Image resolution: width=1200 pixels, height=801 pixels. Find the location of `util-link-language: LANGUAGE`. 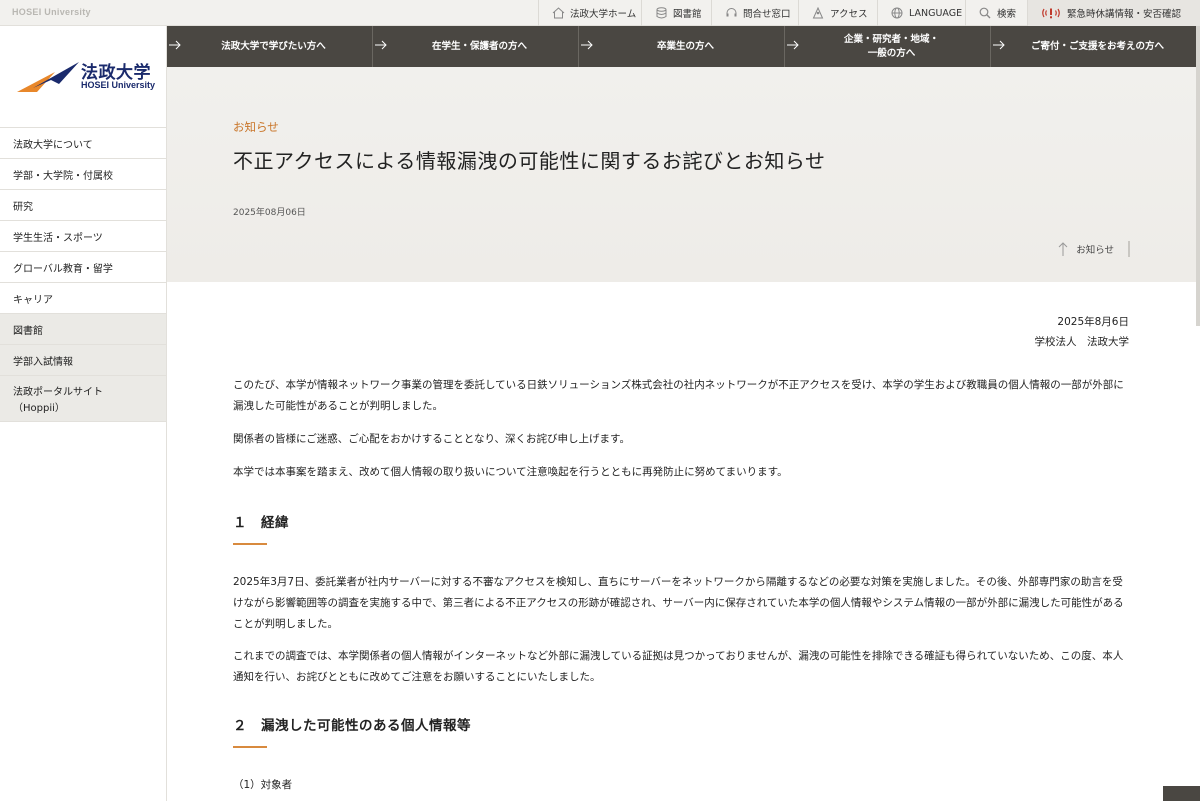

util-link-language: LANGUAGE is located at coordinates (920, 13).